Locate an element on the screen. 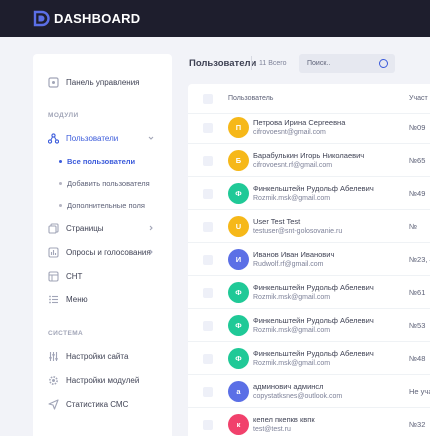  sidebar-item-label: Настройки сайта is located at coordinates (97, 356).